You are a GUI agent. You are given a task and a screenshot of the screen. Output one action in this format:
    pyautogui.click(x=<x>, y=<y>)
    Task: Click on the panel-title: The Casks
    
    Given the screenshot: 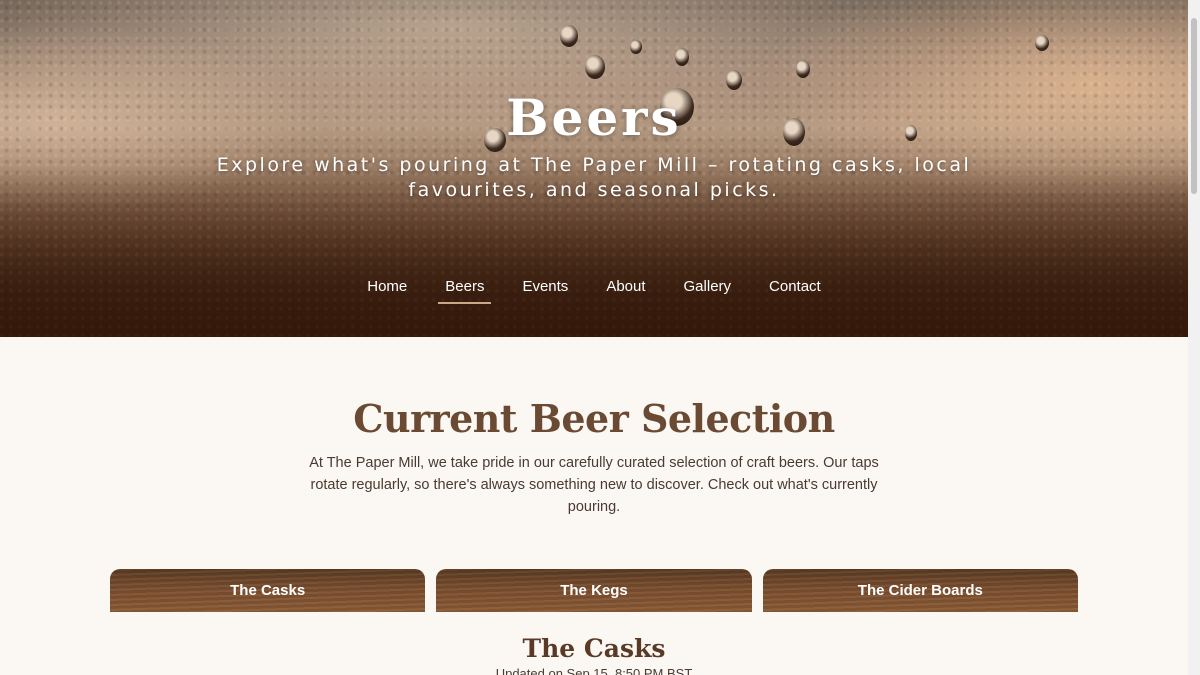 What is the action you would take?
    pyautogui.click(x=594, y=648)
    